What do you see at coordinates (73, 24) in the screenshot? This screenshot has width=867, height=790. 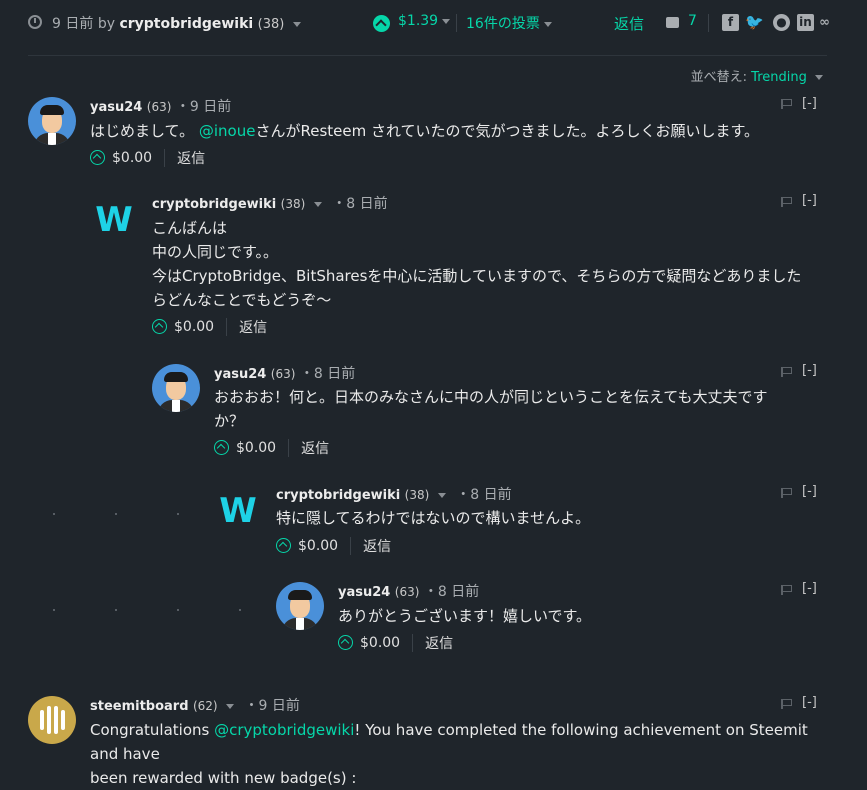 I see `post-time: 9 日前` at bounding box center [73, 24].